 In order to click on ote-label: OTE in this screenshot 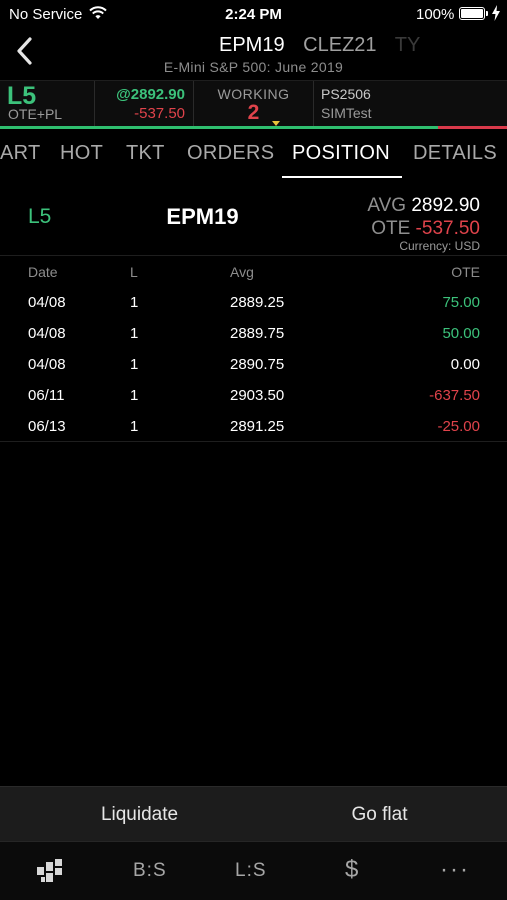, I will do `click(391, 228)`.